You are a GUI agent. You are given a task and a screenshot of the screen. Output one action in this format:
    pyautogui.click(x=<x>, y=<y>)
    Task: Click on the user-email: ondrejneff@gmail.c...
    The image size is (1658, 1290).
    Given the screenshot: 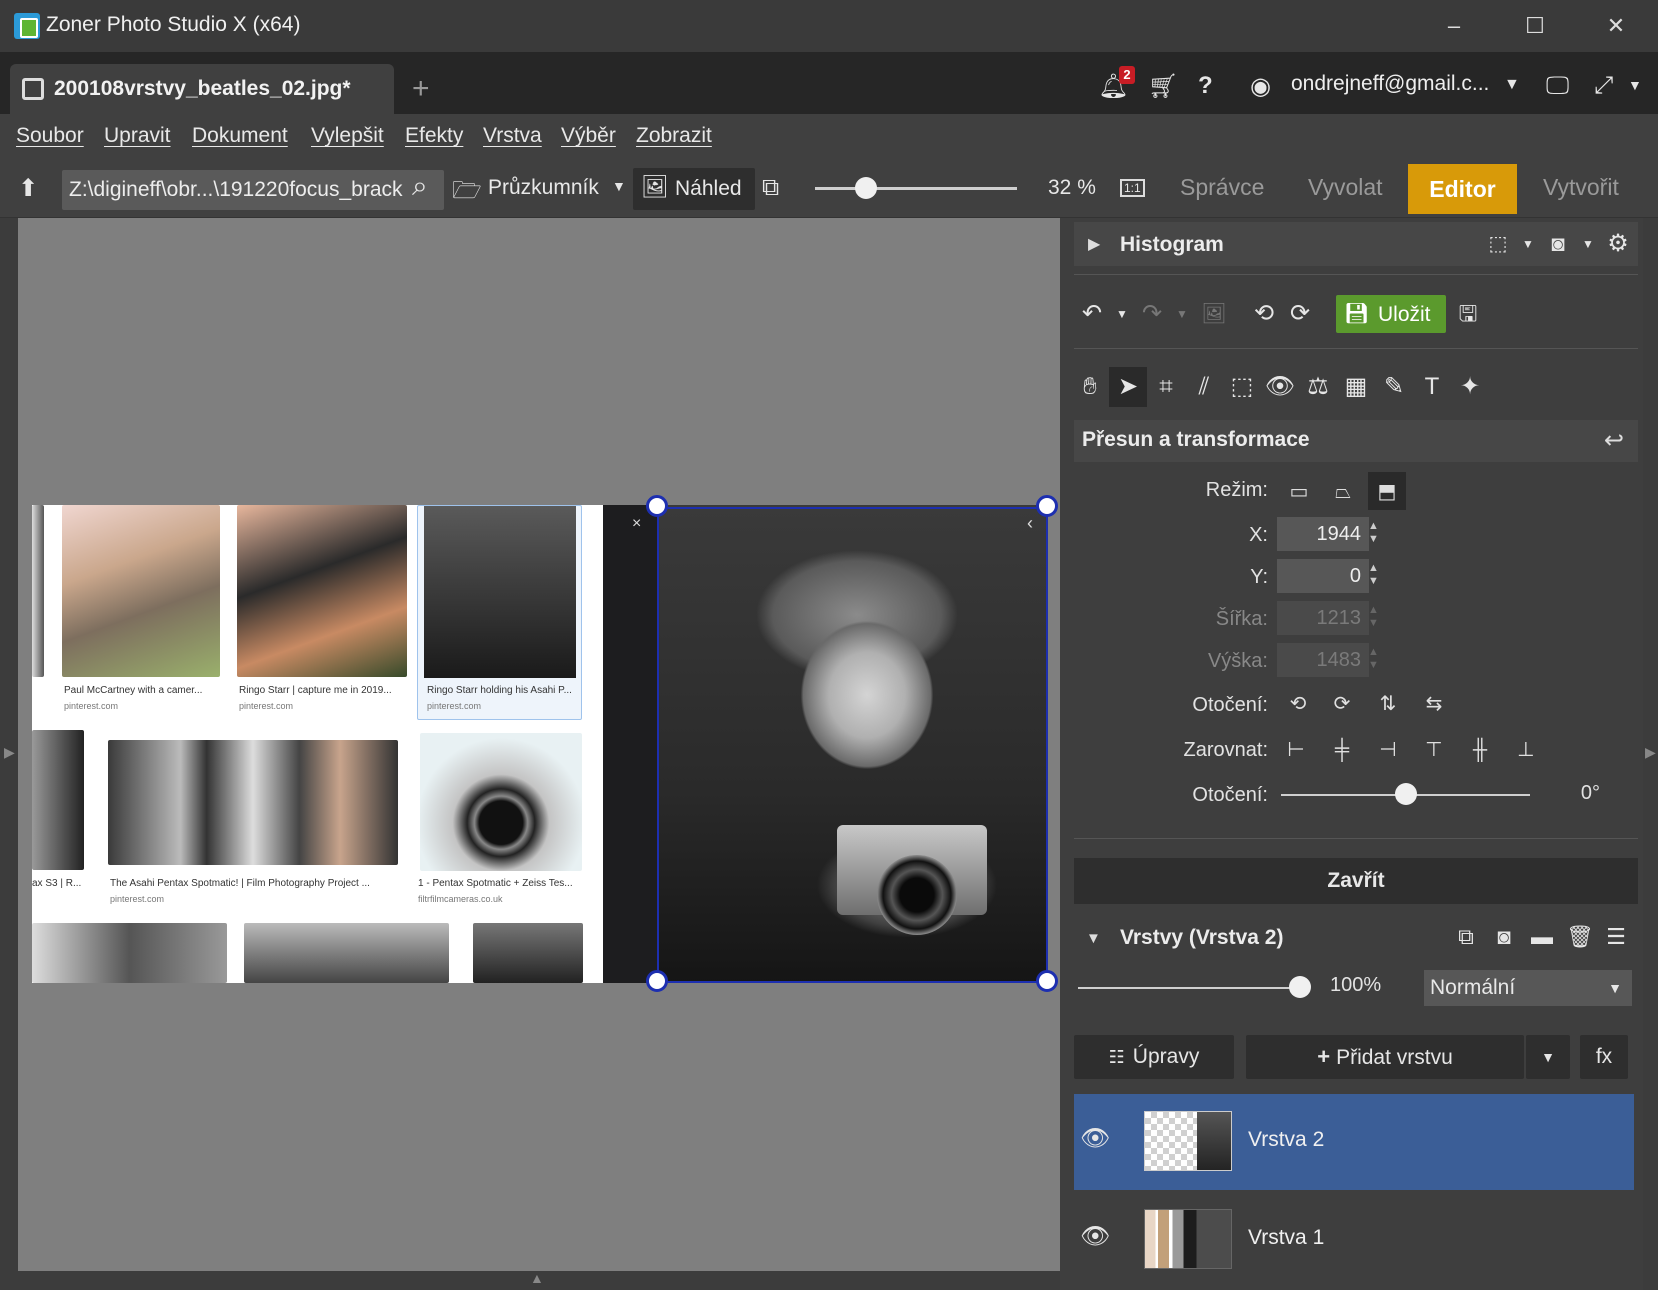 What is the action you would take?
    pyautogui.click(x=1390, y=84)
    